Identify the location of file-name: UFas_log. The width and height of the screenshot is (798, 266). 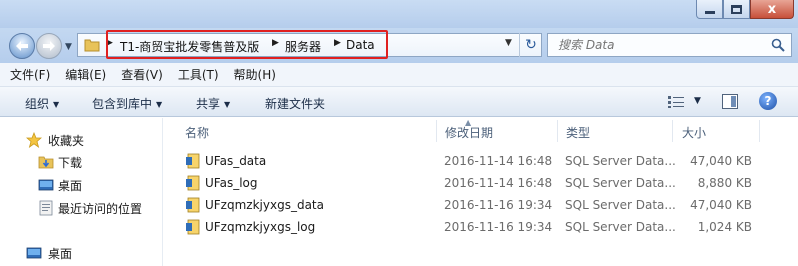
(231, 183).